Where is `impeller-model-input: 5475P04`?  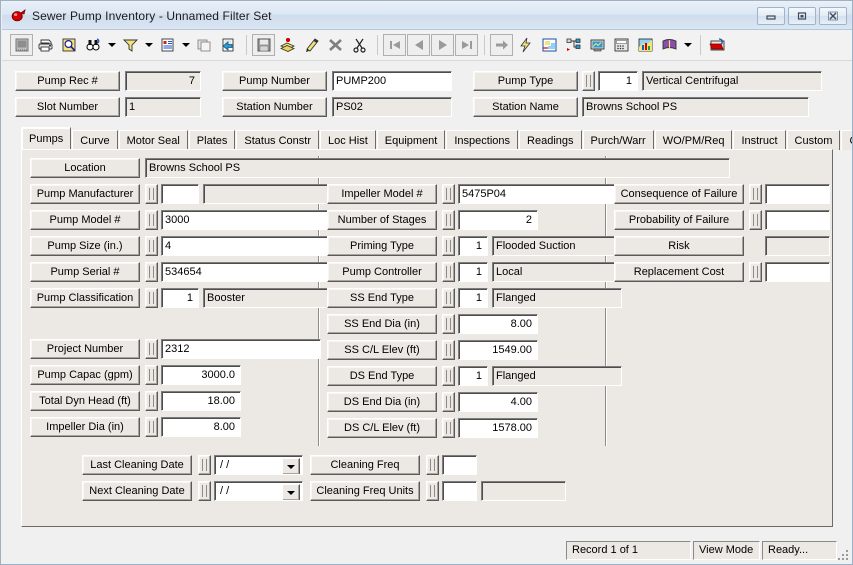 impeller-model-input: 5475P04 is located at coordinates (538, 194).